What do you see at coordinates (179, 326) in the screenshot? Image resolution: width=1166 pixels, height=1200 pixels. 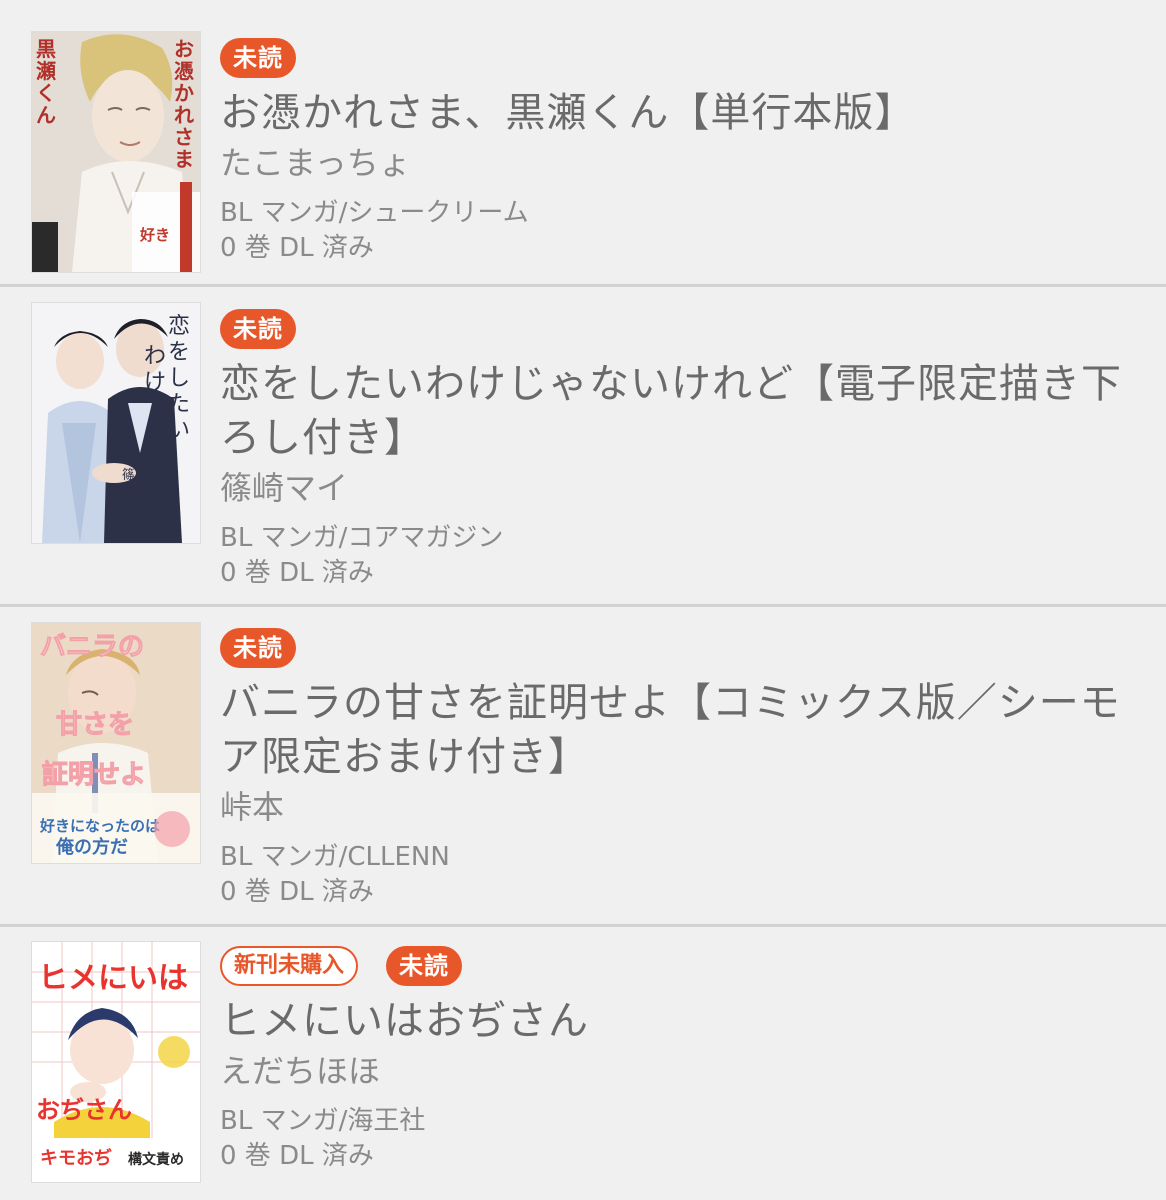 I see `svg-text: 恋` at bounding box center [179, 326].